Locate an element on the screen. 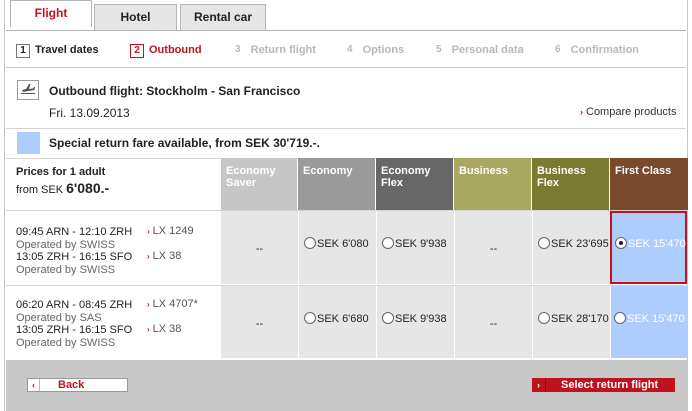  step-label: Outbound is located at coordinates (175, 50).